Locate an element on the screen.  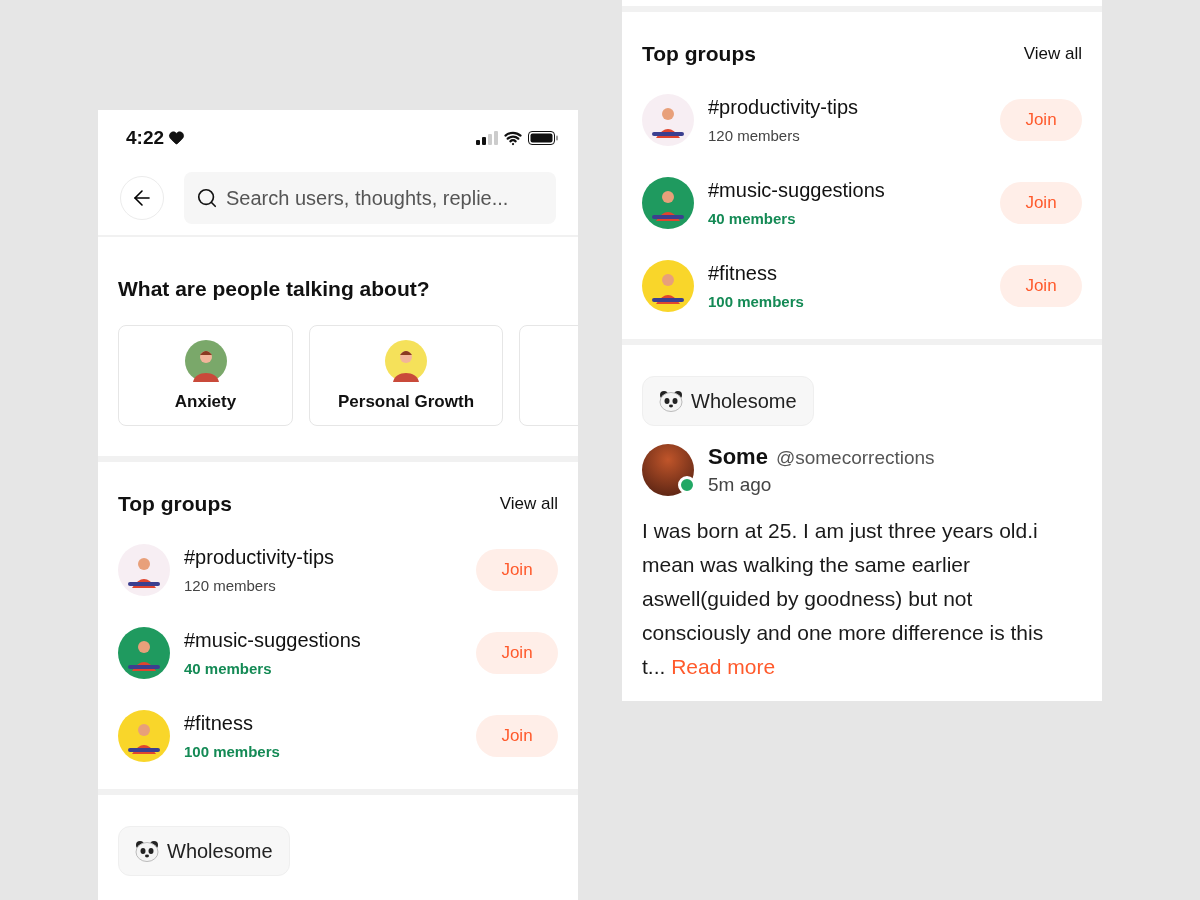
back-button is located at coordinates (142, 198).